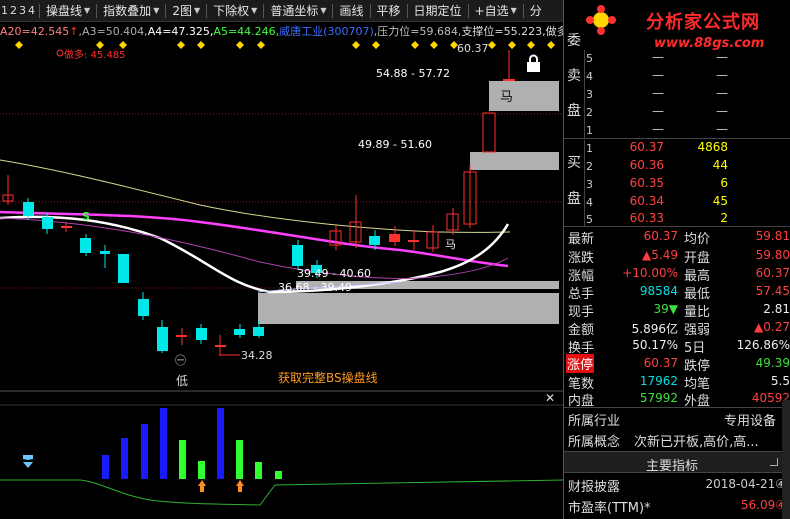 The image size is (790, 519). Describe the element at coordinates (581, 239) in the screenshot. I see `quote-label: 最新` at that location.